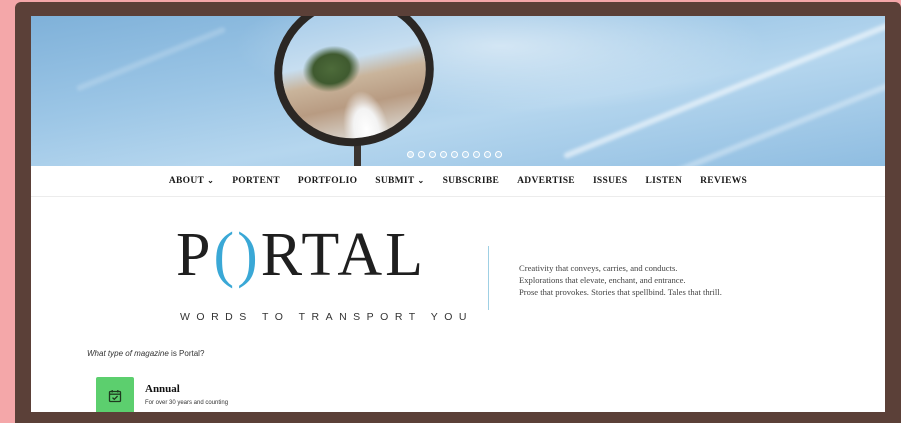 The width and height of the screenshot is (901, 423). What do you see at coordinates (343, 255) in the screenshot?
I see `logo-letters: RTAL` at bounding box center [343, 255].